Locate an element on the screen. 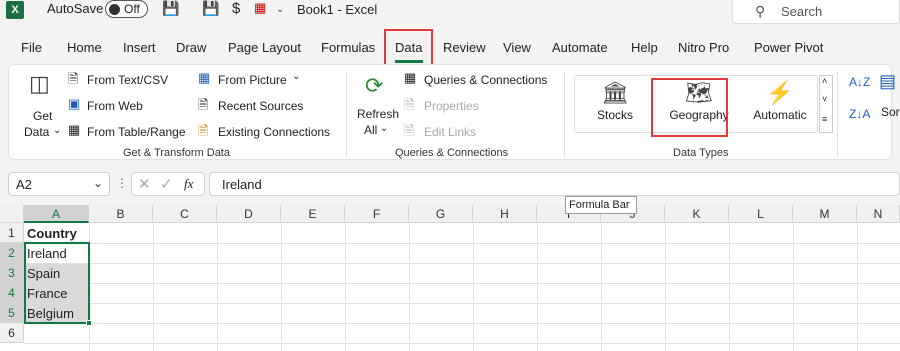 This screenshot has height=351, width=900. tab-view: View is located at coordinates (517, 47).